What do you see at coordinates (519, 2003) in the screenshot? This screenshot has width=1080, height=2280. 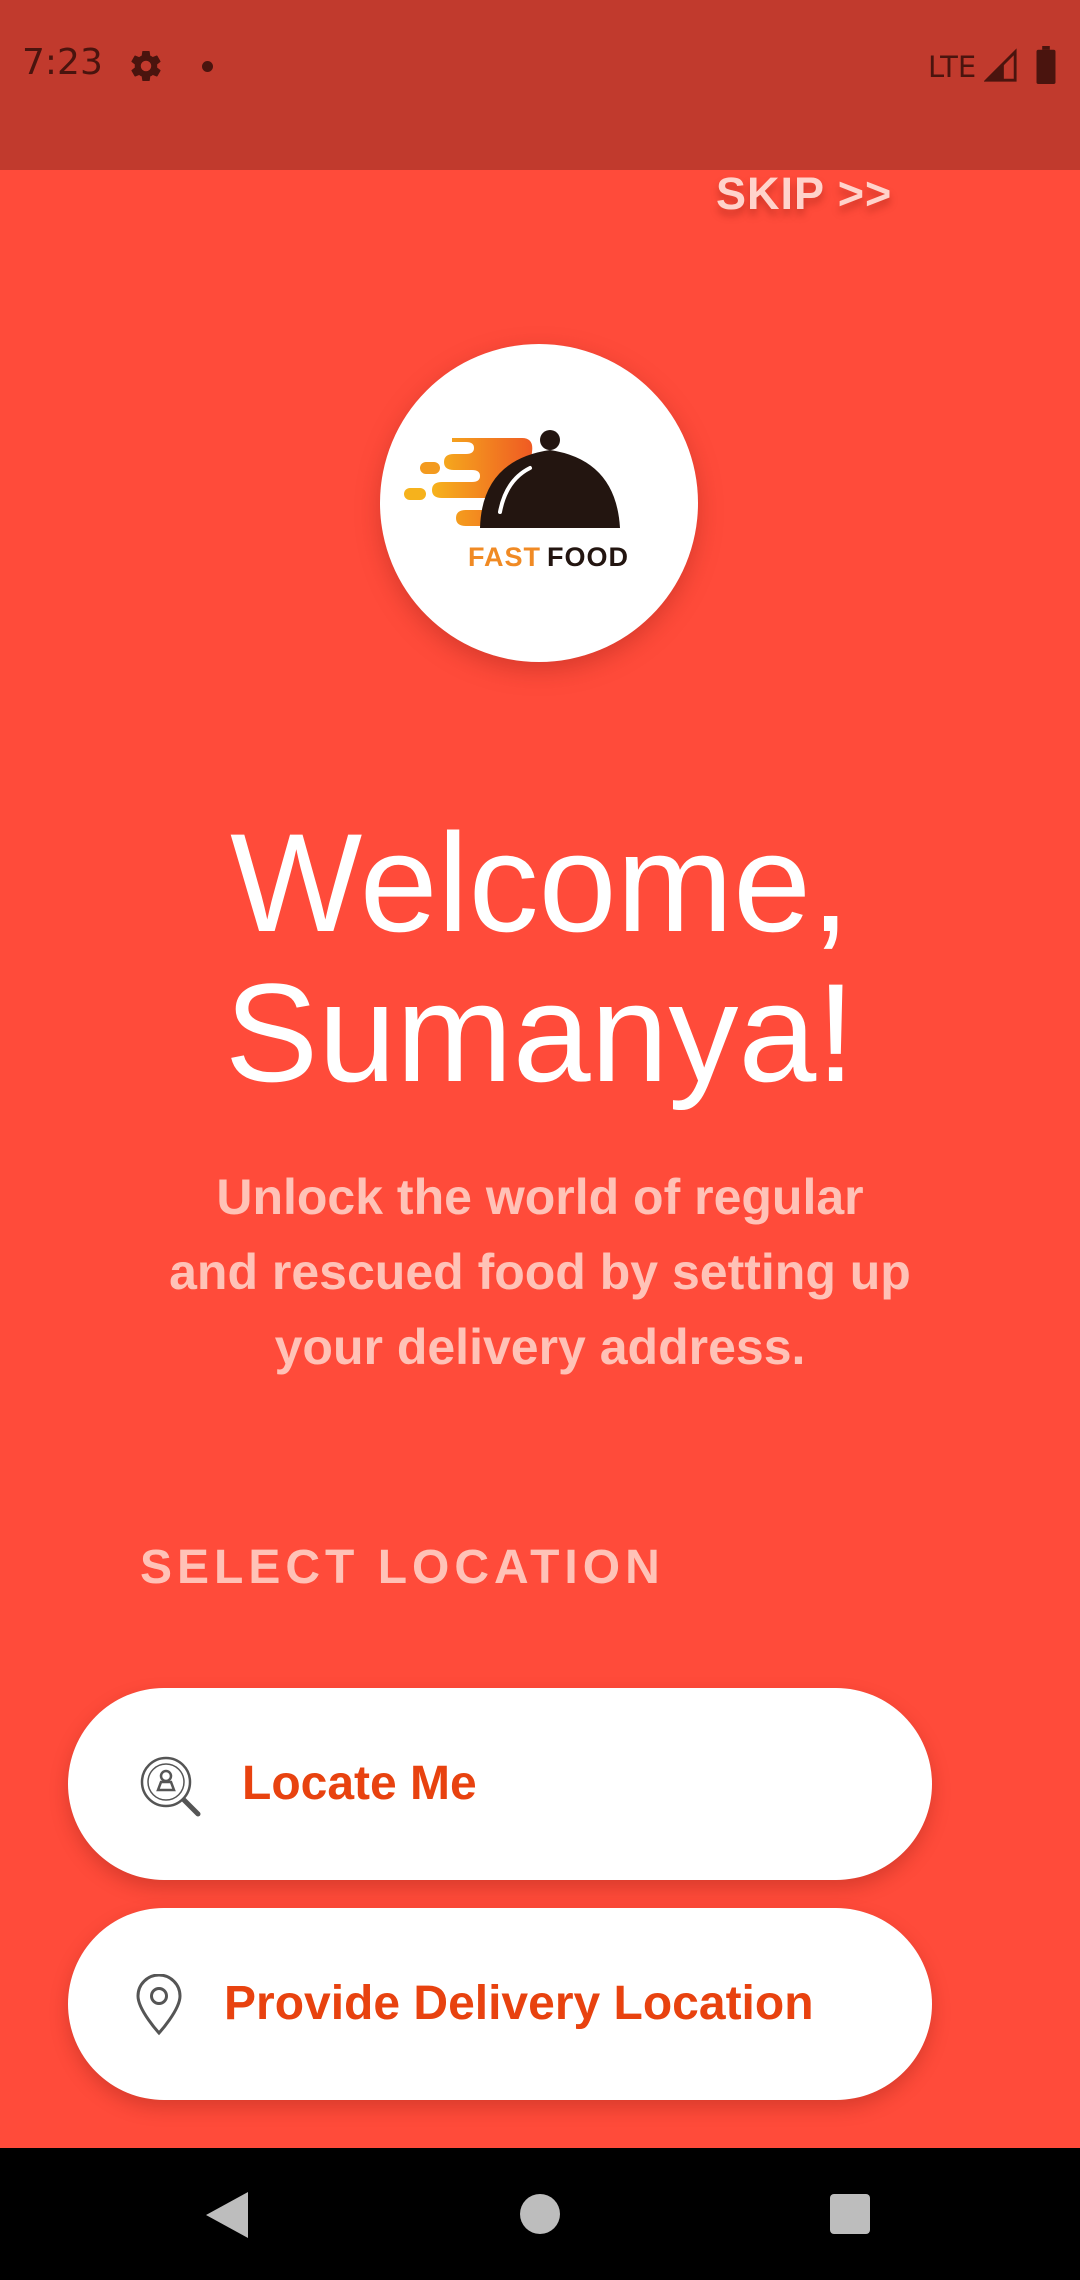 I see `delivery-location-label: Provide Delivery Location` at bounding box center [519, 2003].